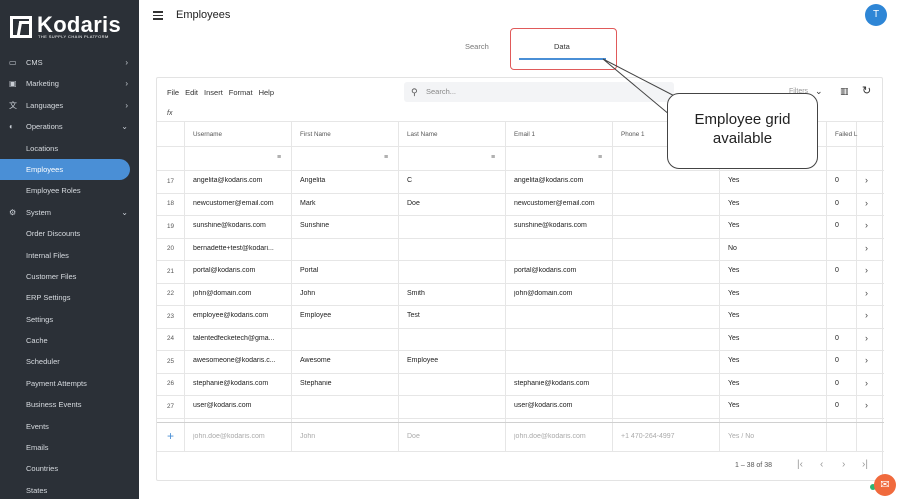  What do you see at coordinates (241, 92) in the screenshot?
I see `menu-format: Format` at bounding box center [241, 92].